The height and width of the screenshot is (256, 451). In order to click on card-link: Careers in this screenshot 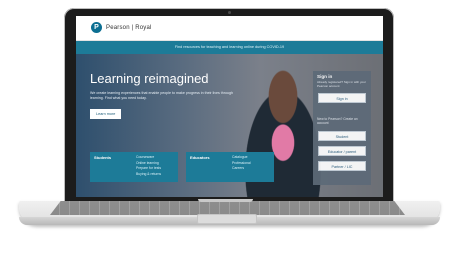, I will do `click(241, 169)`.